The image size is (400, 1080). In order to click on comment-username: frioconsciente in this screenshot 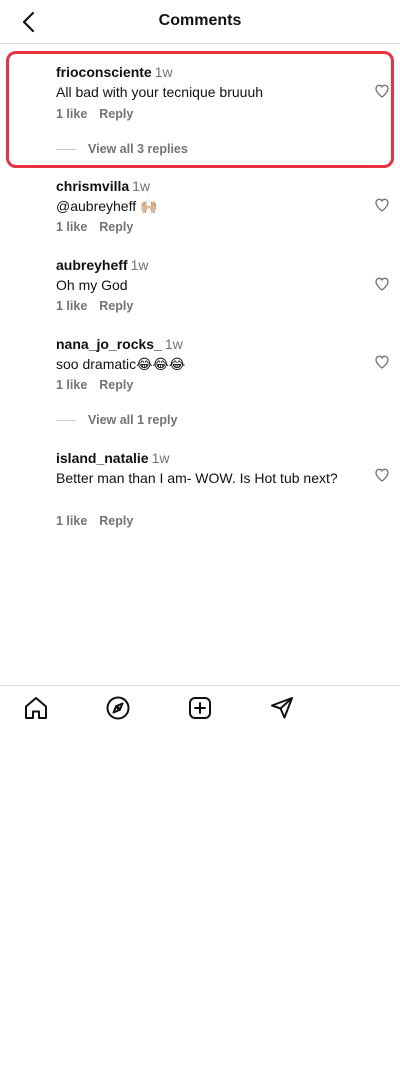, I will do `click(104, 72)`.